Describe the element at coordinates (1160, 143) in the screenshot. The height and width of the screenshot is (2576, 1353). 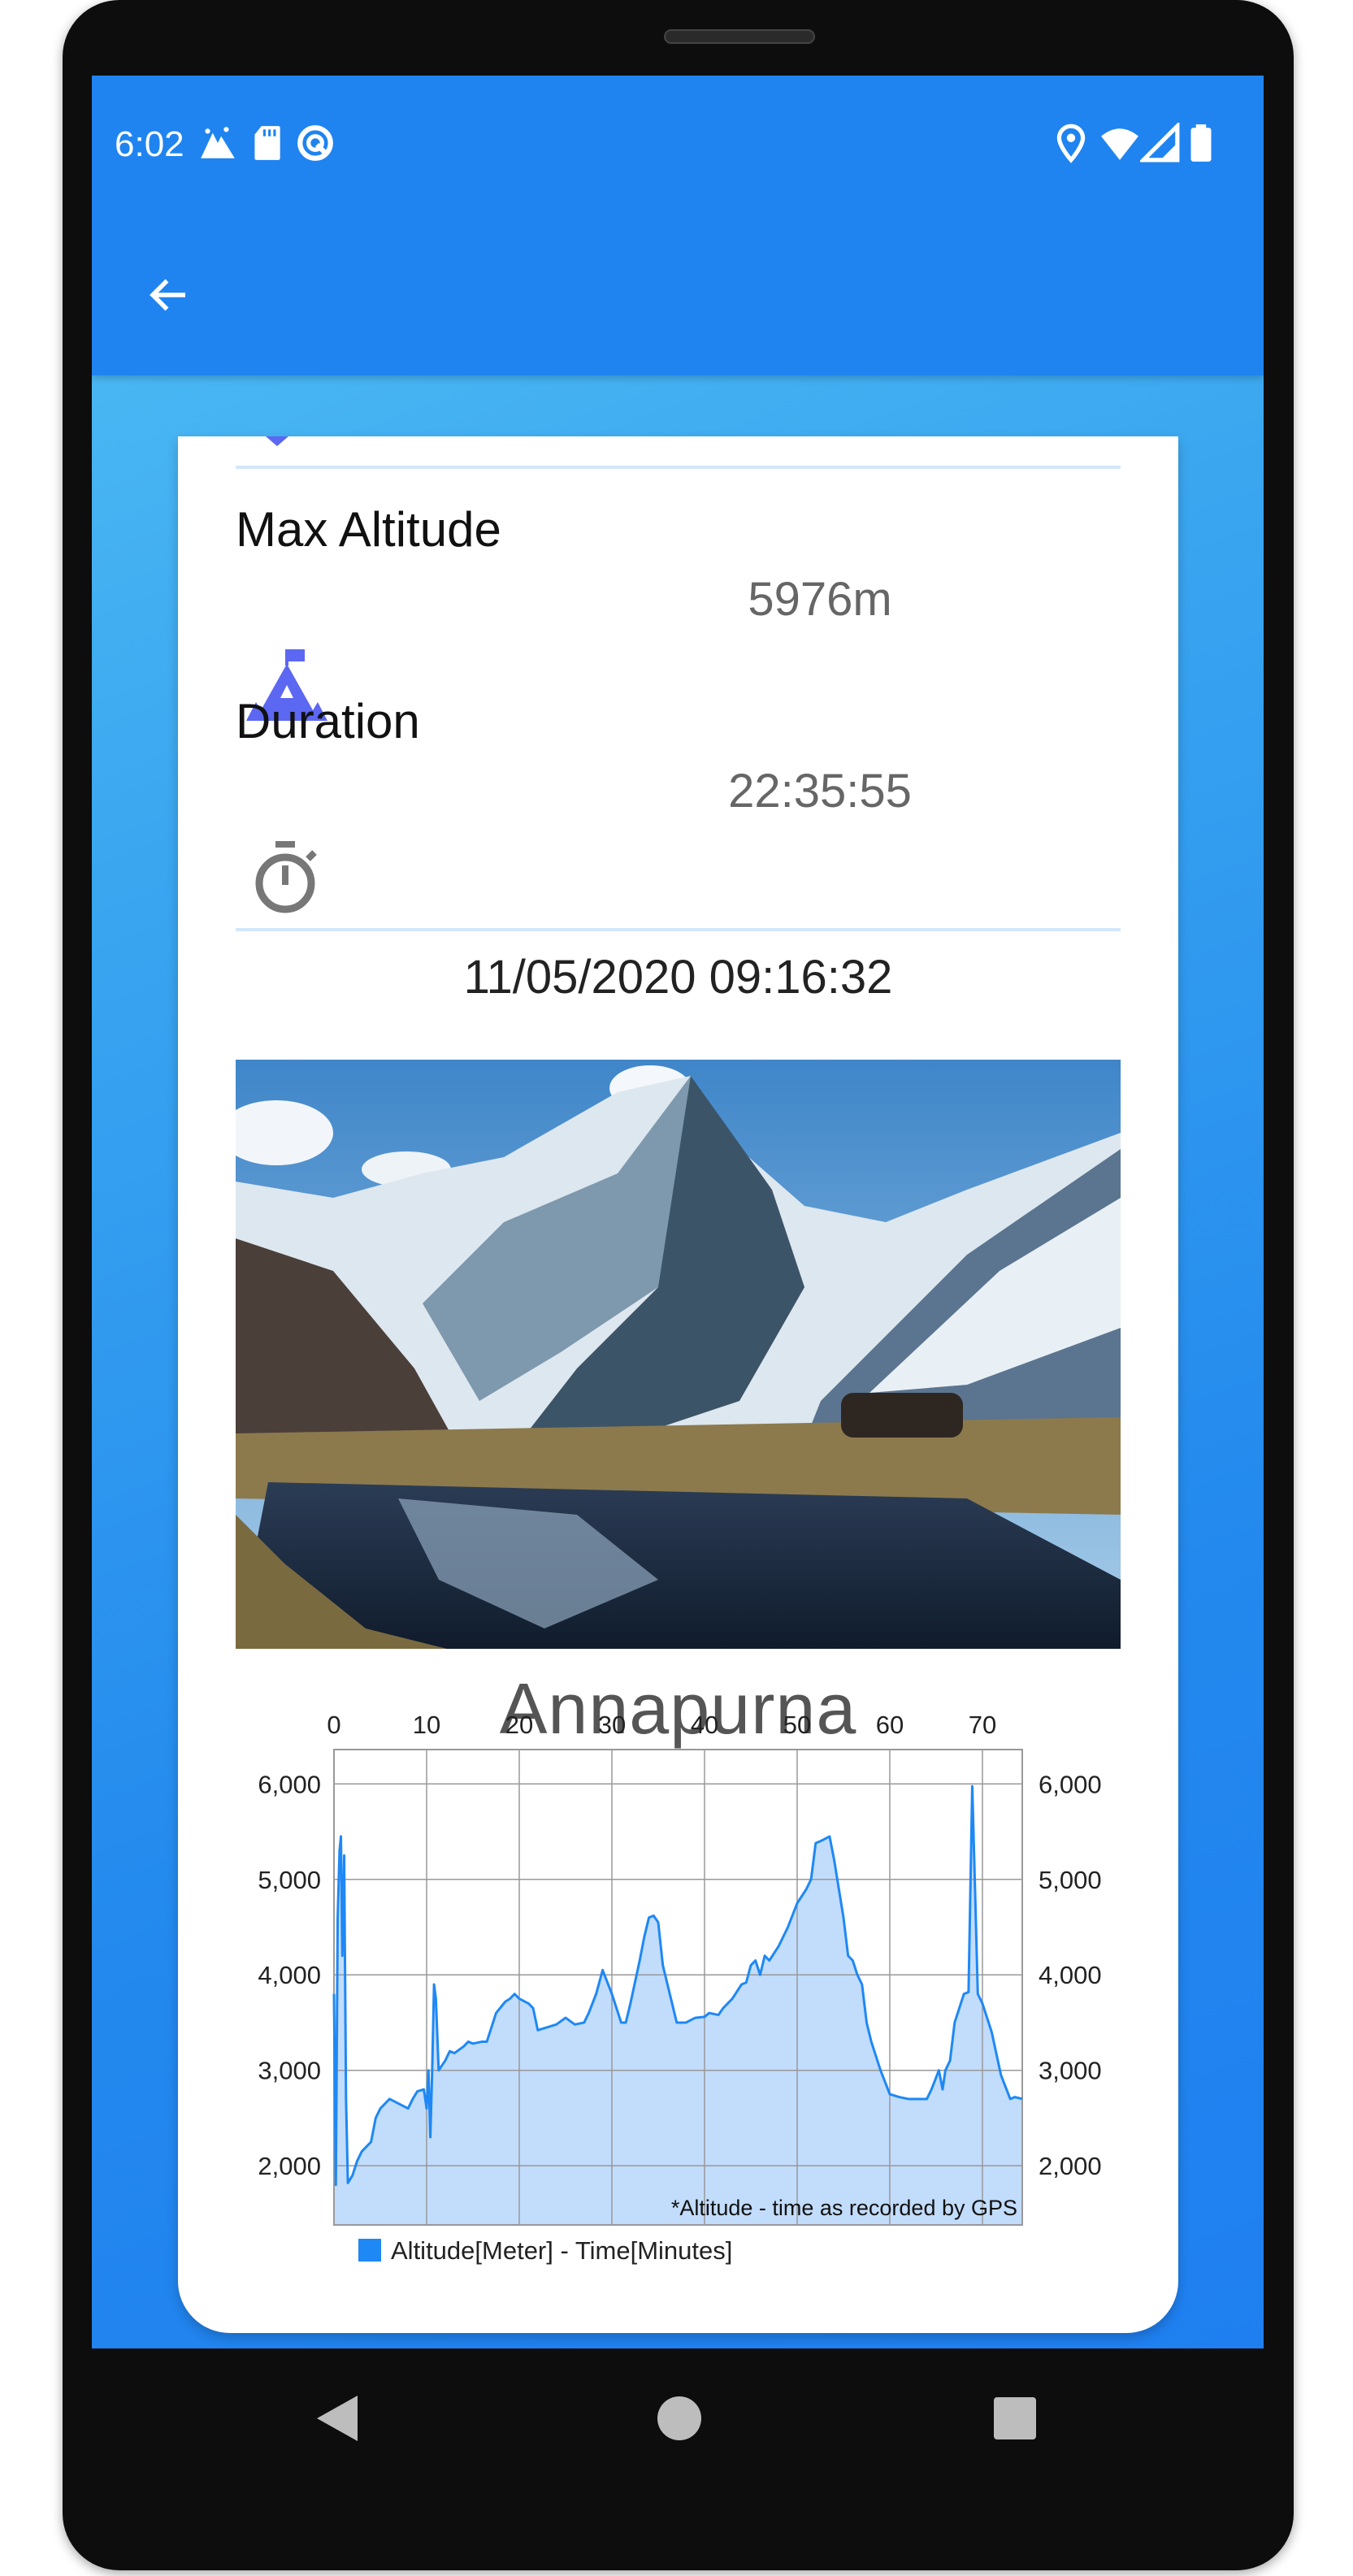
I see `signal-icon` at that location.